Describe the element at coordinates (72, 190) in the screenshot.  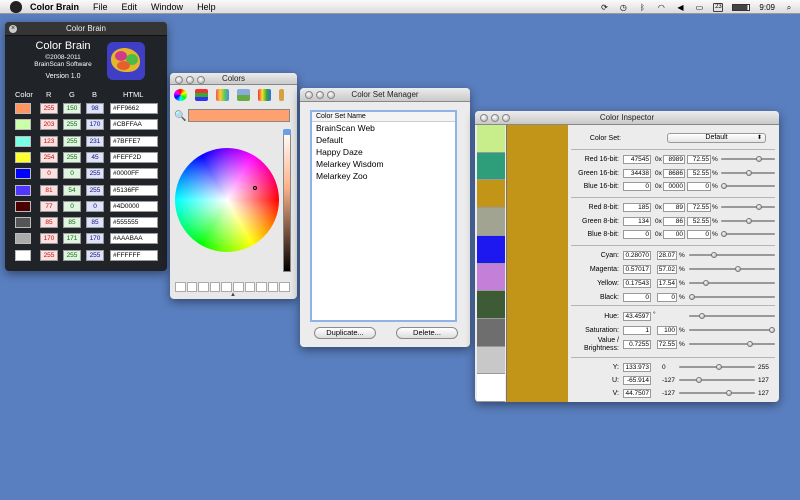
I see `green-field: 54` at that location.